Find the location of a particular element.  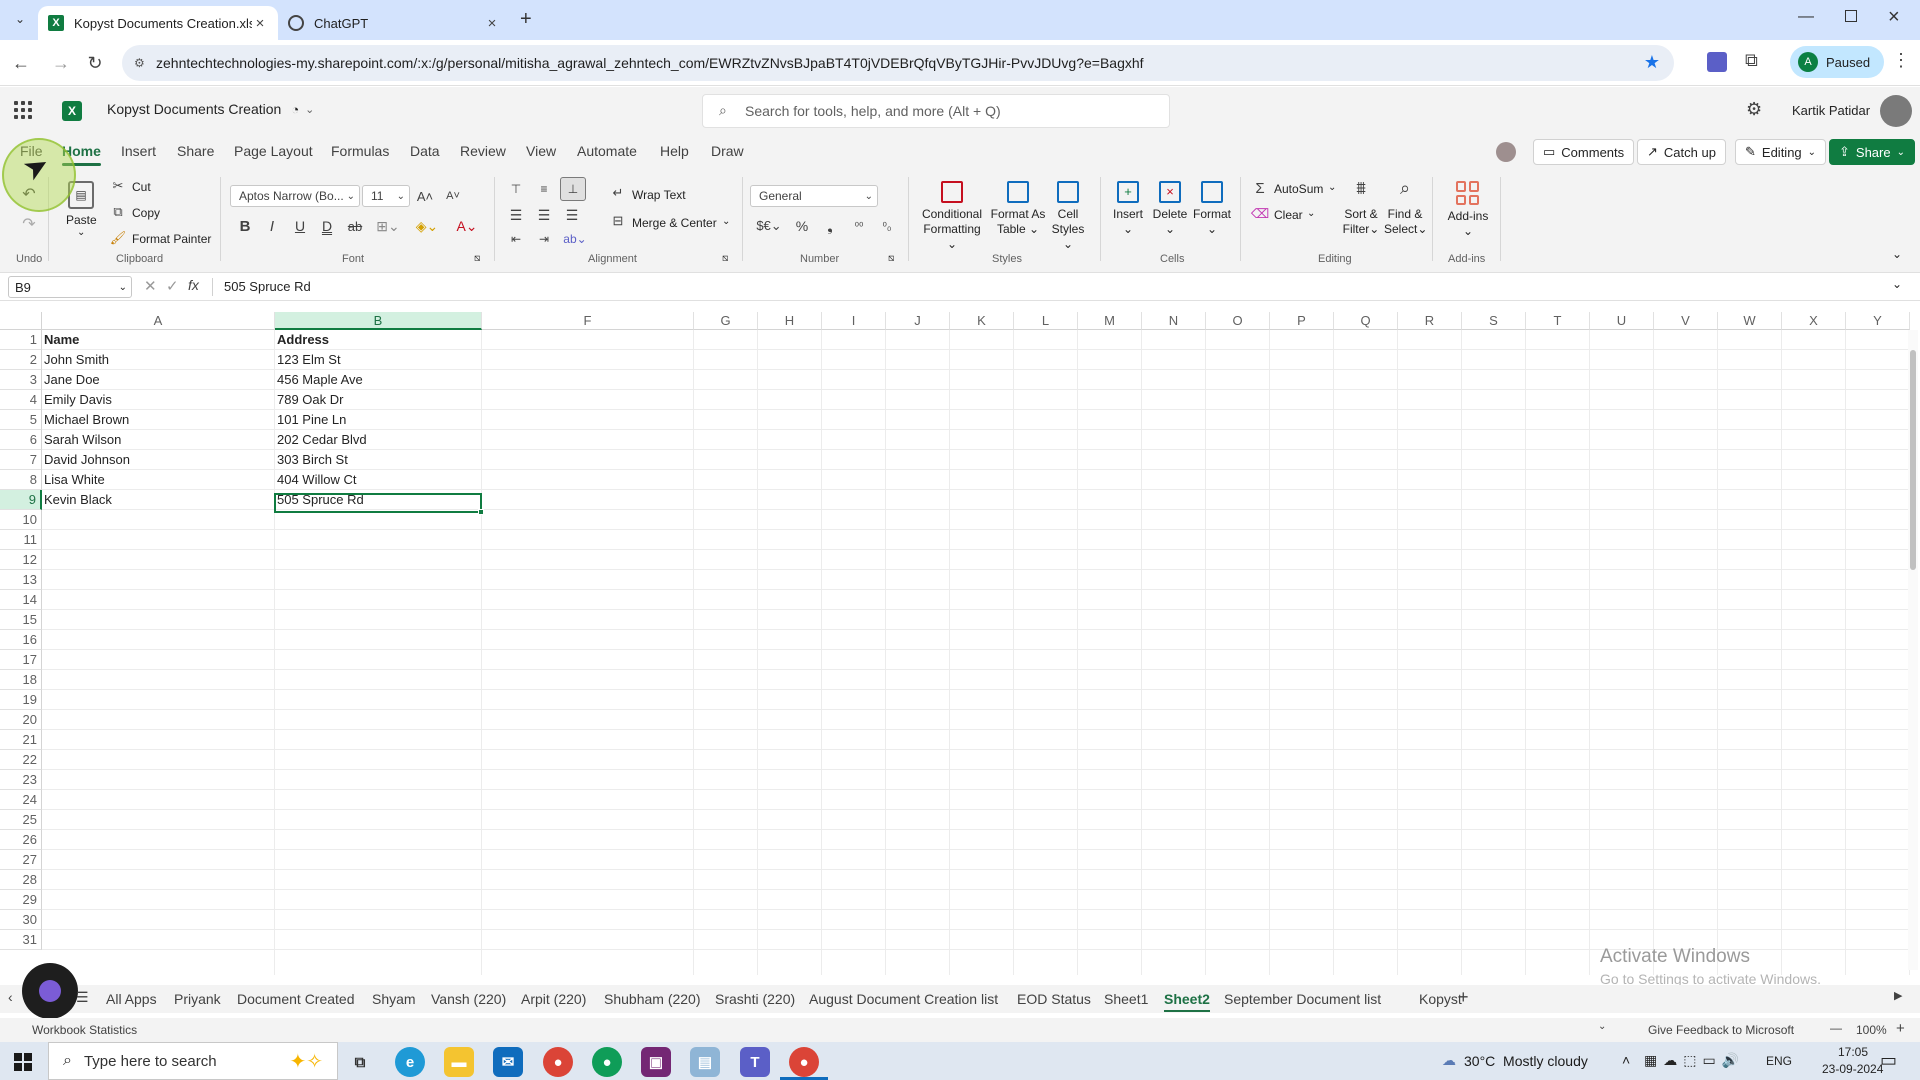

user-name: Kartik Patidar is located at coordinates (1831, 110).